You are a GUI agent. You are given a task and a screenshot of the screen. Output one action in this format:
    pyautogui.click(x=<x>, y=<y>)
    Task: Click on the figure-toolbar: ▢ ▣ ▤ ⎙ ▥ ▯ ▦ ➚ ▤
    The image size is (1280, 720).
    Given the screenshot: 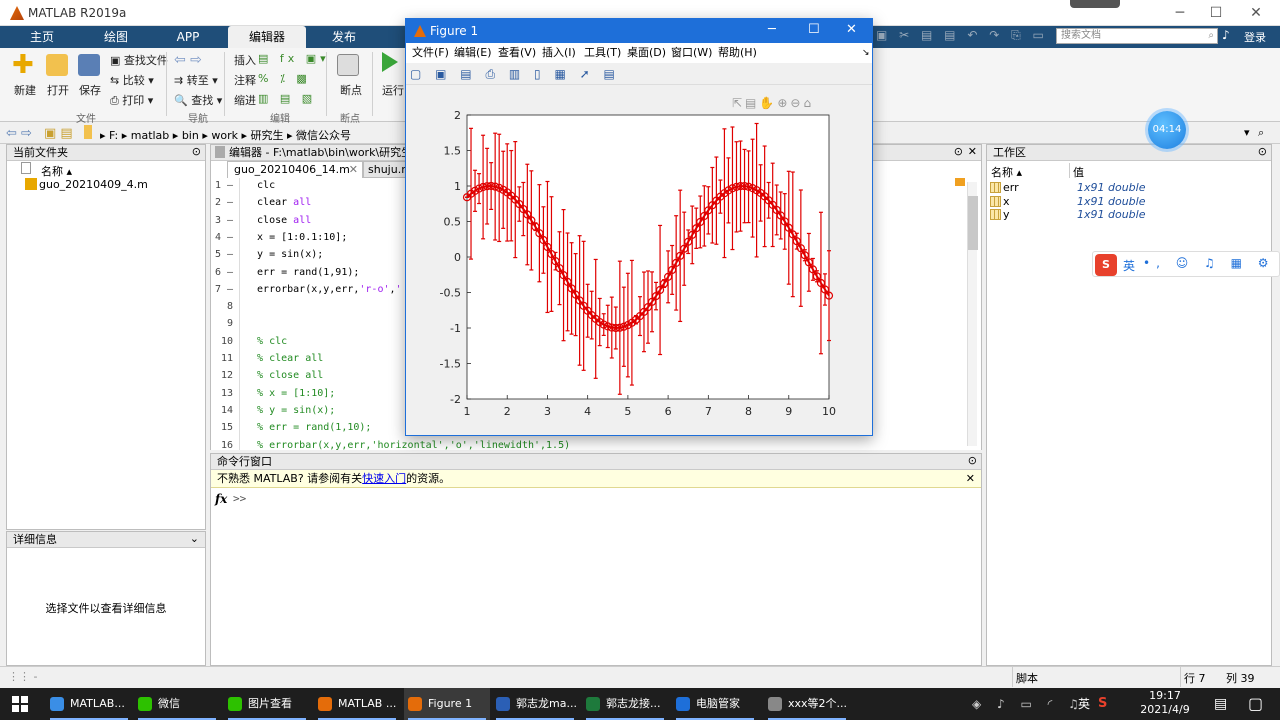 What is the action you would take?
    pyautogui.click(x=639, y=74)
    